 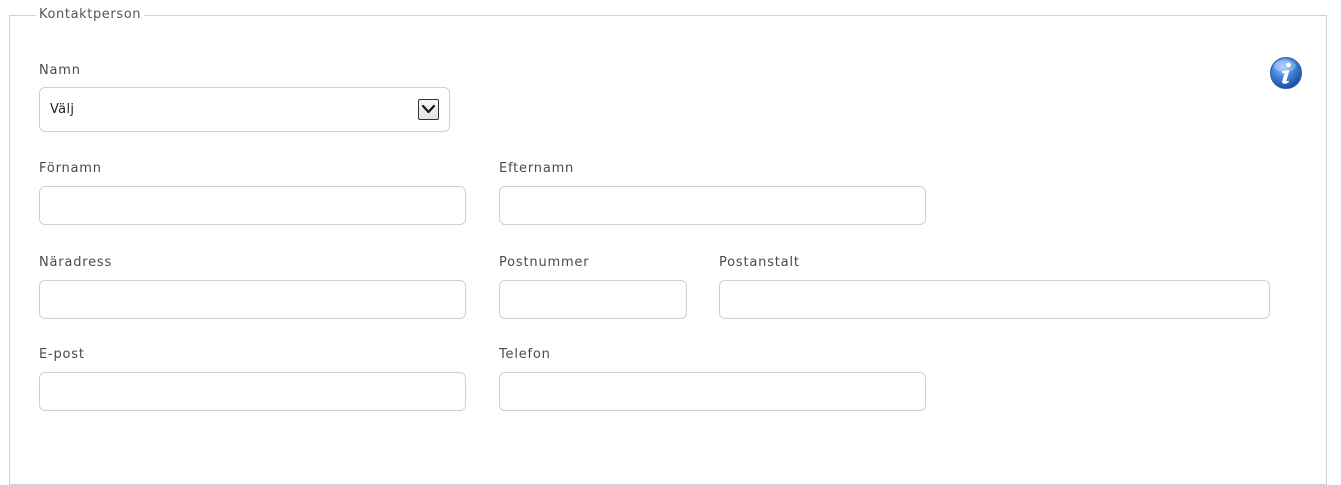 I want to click on last-name-label: Efternamn, so click(x=537, y=168).